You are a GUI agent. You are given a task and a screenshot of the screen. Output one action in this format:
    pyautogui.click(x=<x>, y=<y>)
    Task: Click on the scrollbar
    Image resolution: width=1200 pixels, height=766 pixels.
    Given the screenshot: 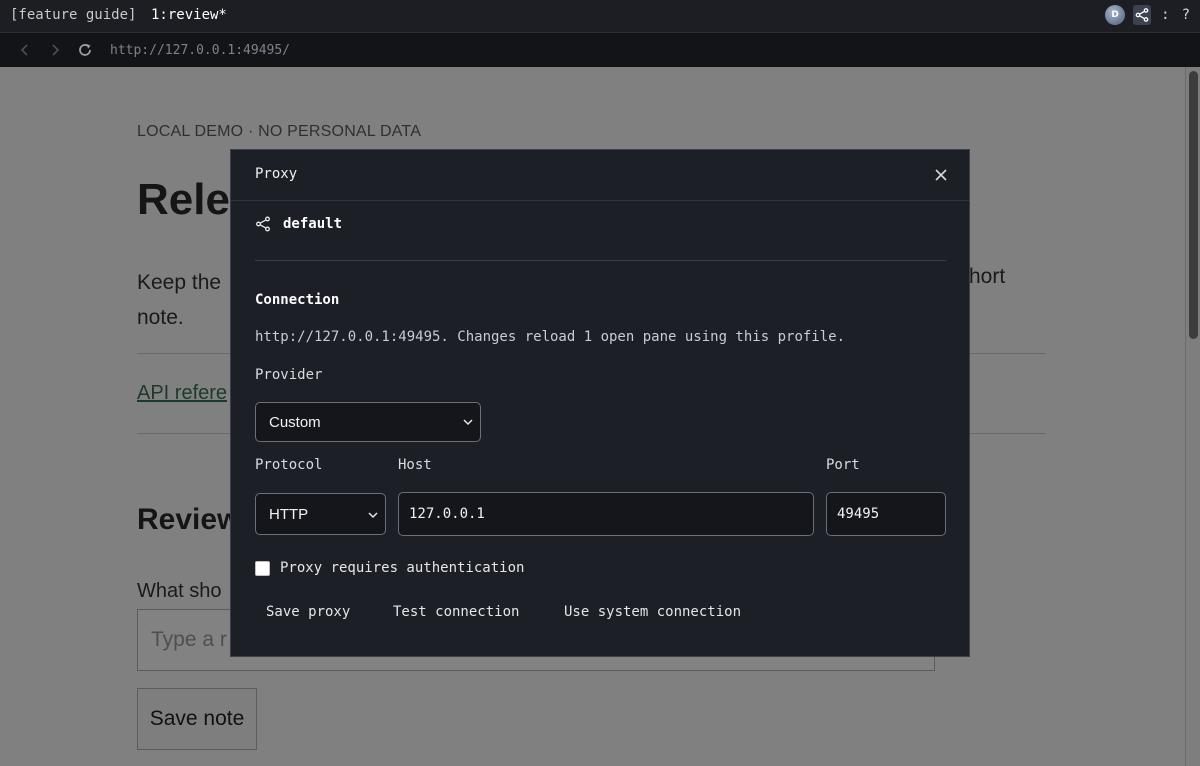 What is the action you would take?
    pyautogui.click(x=1192, y=416)
    